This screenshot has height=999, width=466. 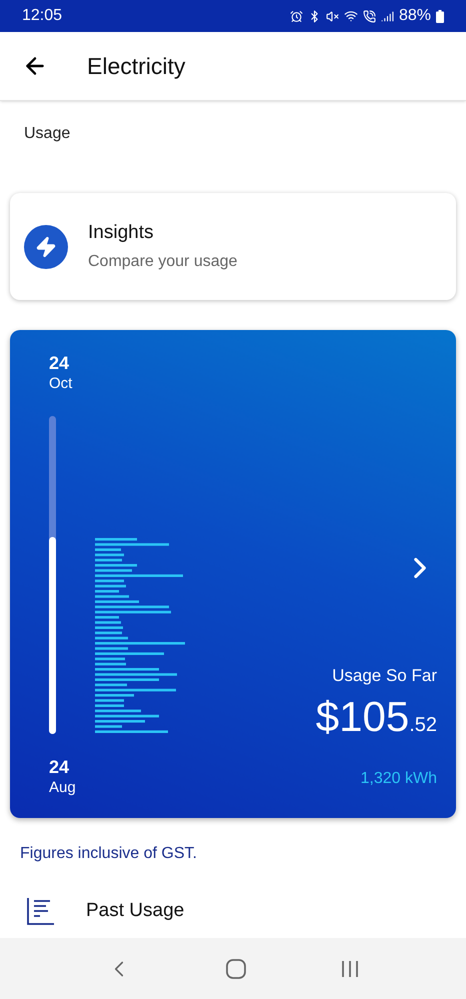 What do you see at coordinates (121, 233) in the screenshot?
I see `insights-title: Insights` at bounding box center [121, 233].